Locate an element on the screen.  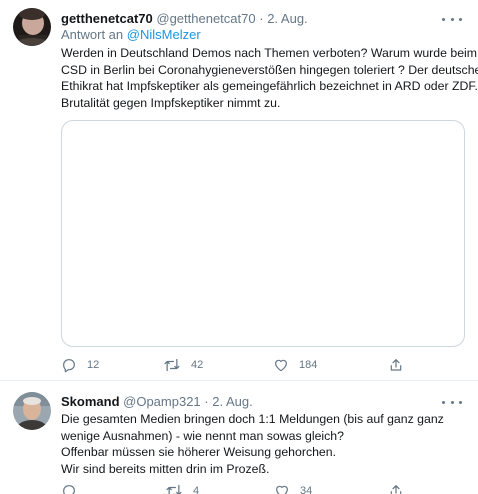
handle: @getthenetcat70 is located at coordinates (205, 18).